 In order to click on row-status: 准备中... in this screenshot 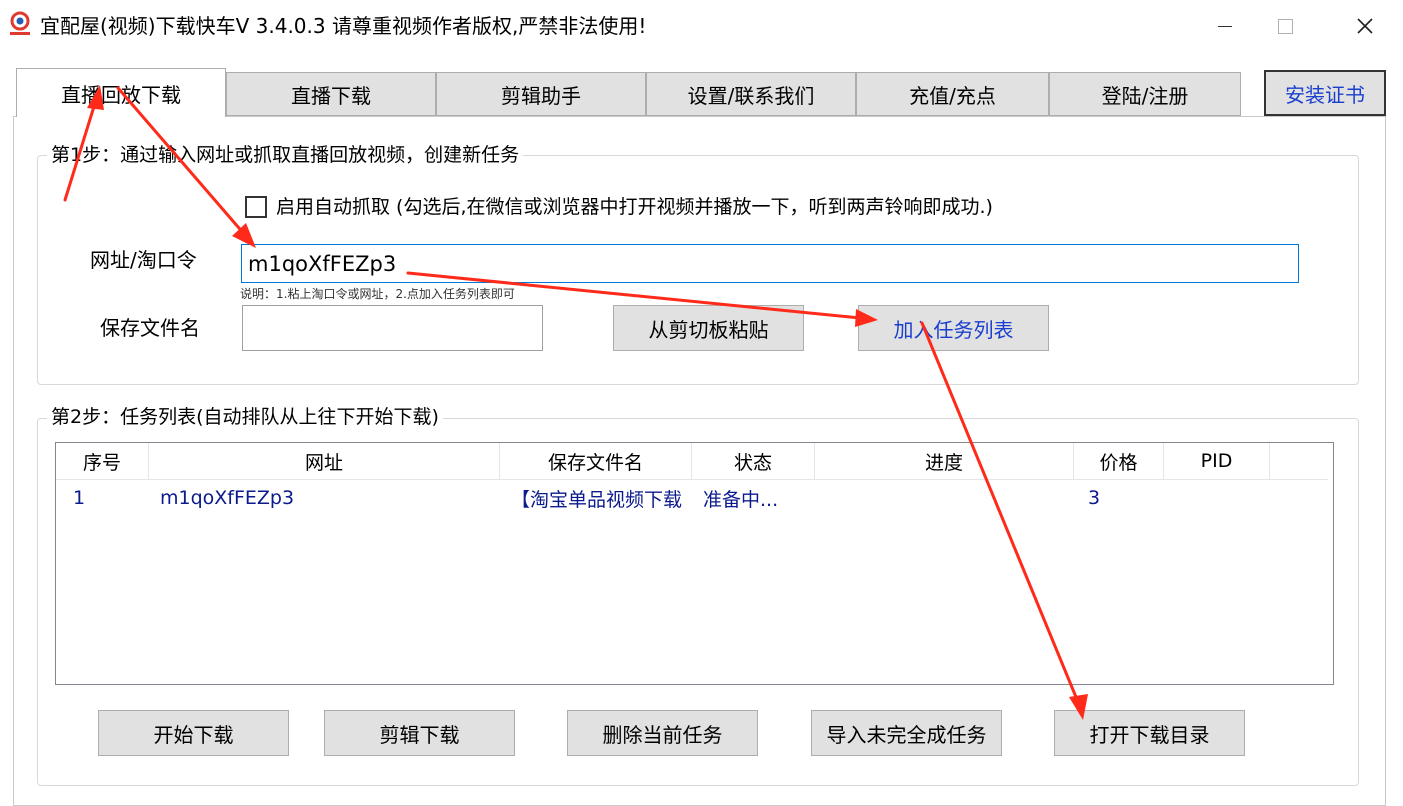, I will do `click(741, 499)`.